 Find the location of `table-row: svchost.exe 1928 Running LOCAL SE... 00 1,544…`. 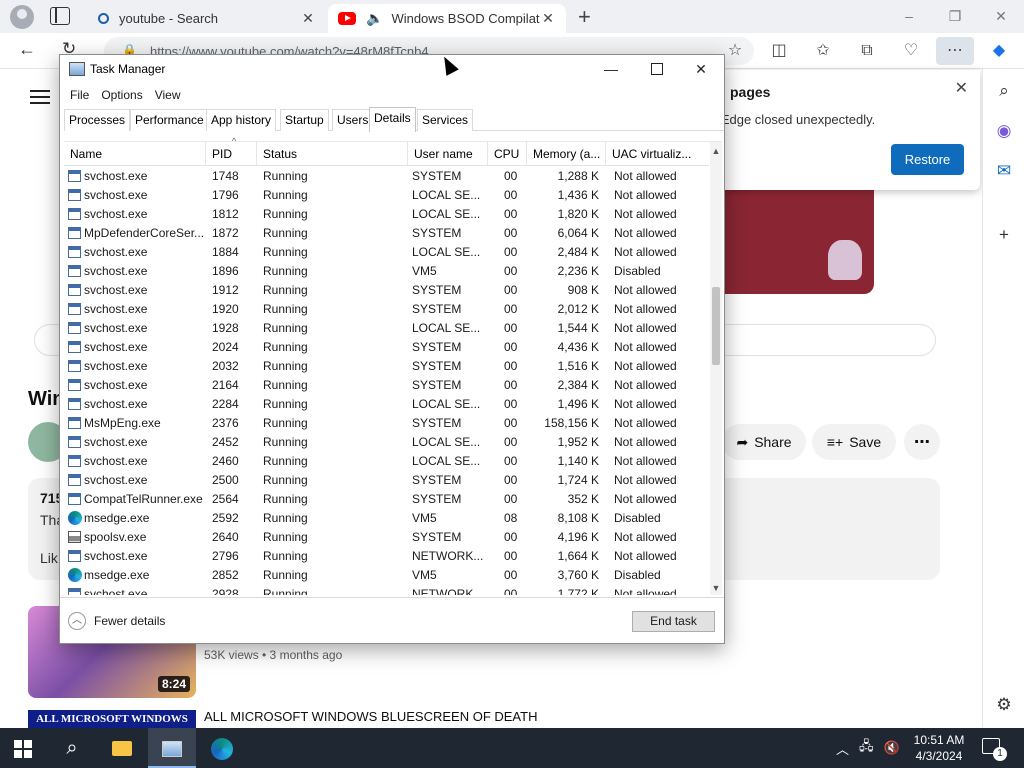

table-row: svchost.exe 1928 Running LOCAL SE... 00 1,544… is located at coordinates (386, 328).